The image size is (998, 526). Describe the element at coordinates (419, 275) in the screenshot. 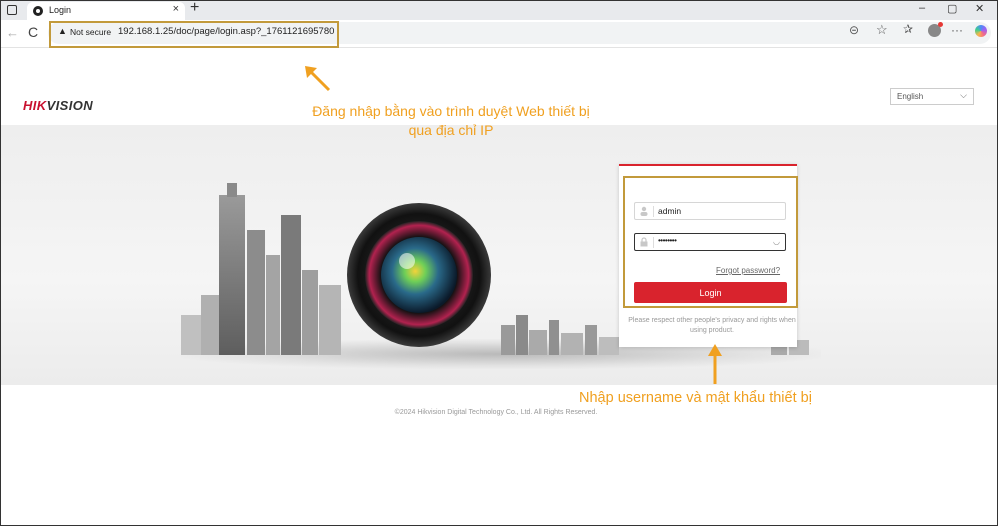

I see `lens-glass` at that location.